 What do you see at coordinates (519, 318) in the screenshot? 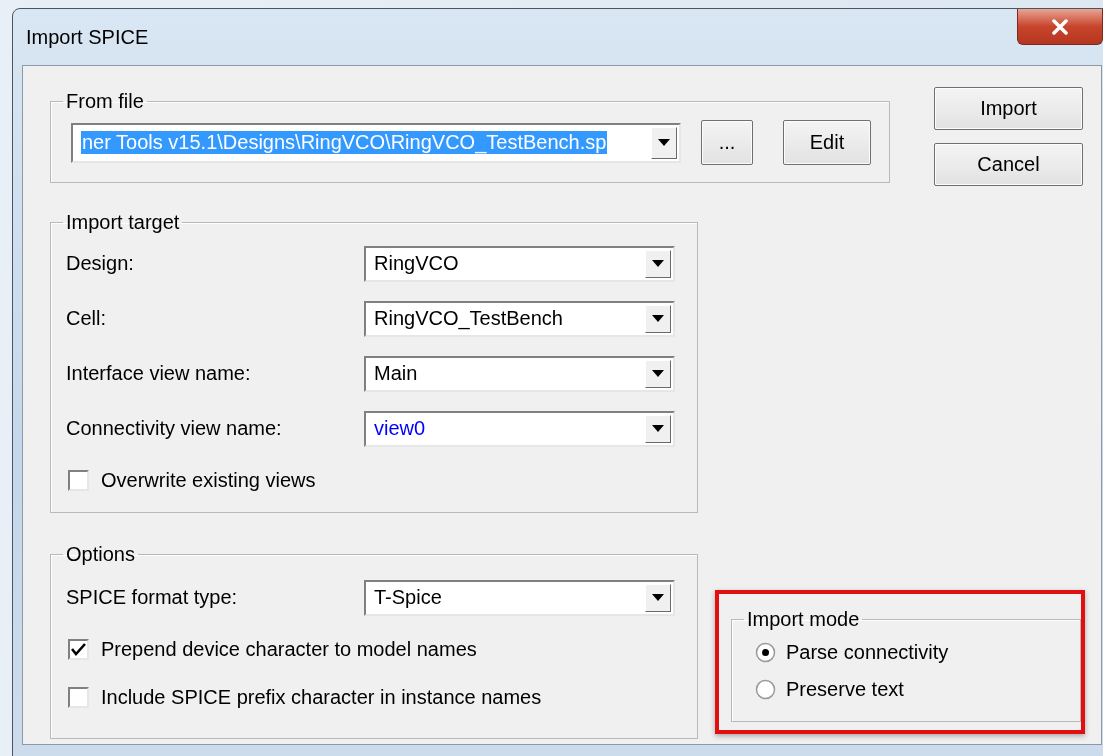
I see `dropdown-field: RingVCO_TestBench` at bounding box center [519, 318].